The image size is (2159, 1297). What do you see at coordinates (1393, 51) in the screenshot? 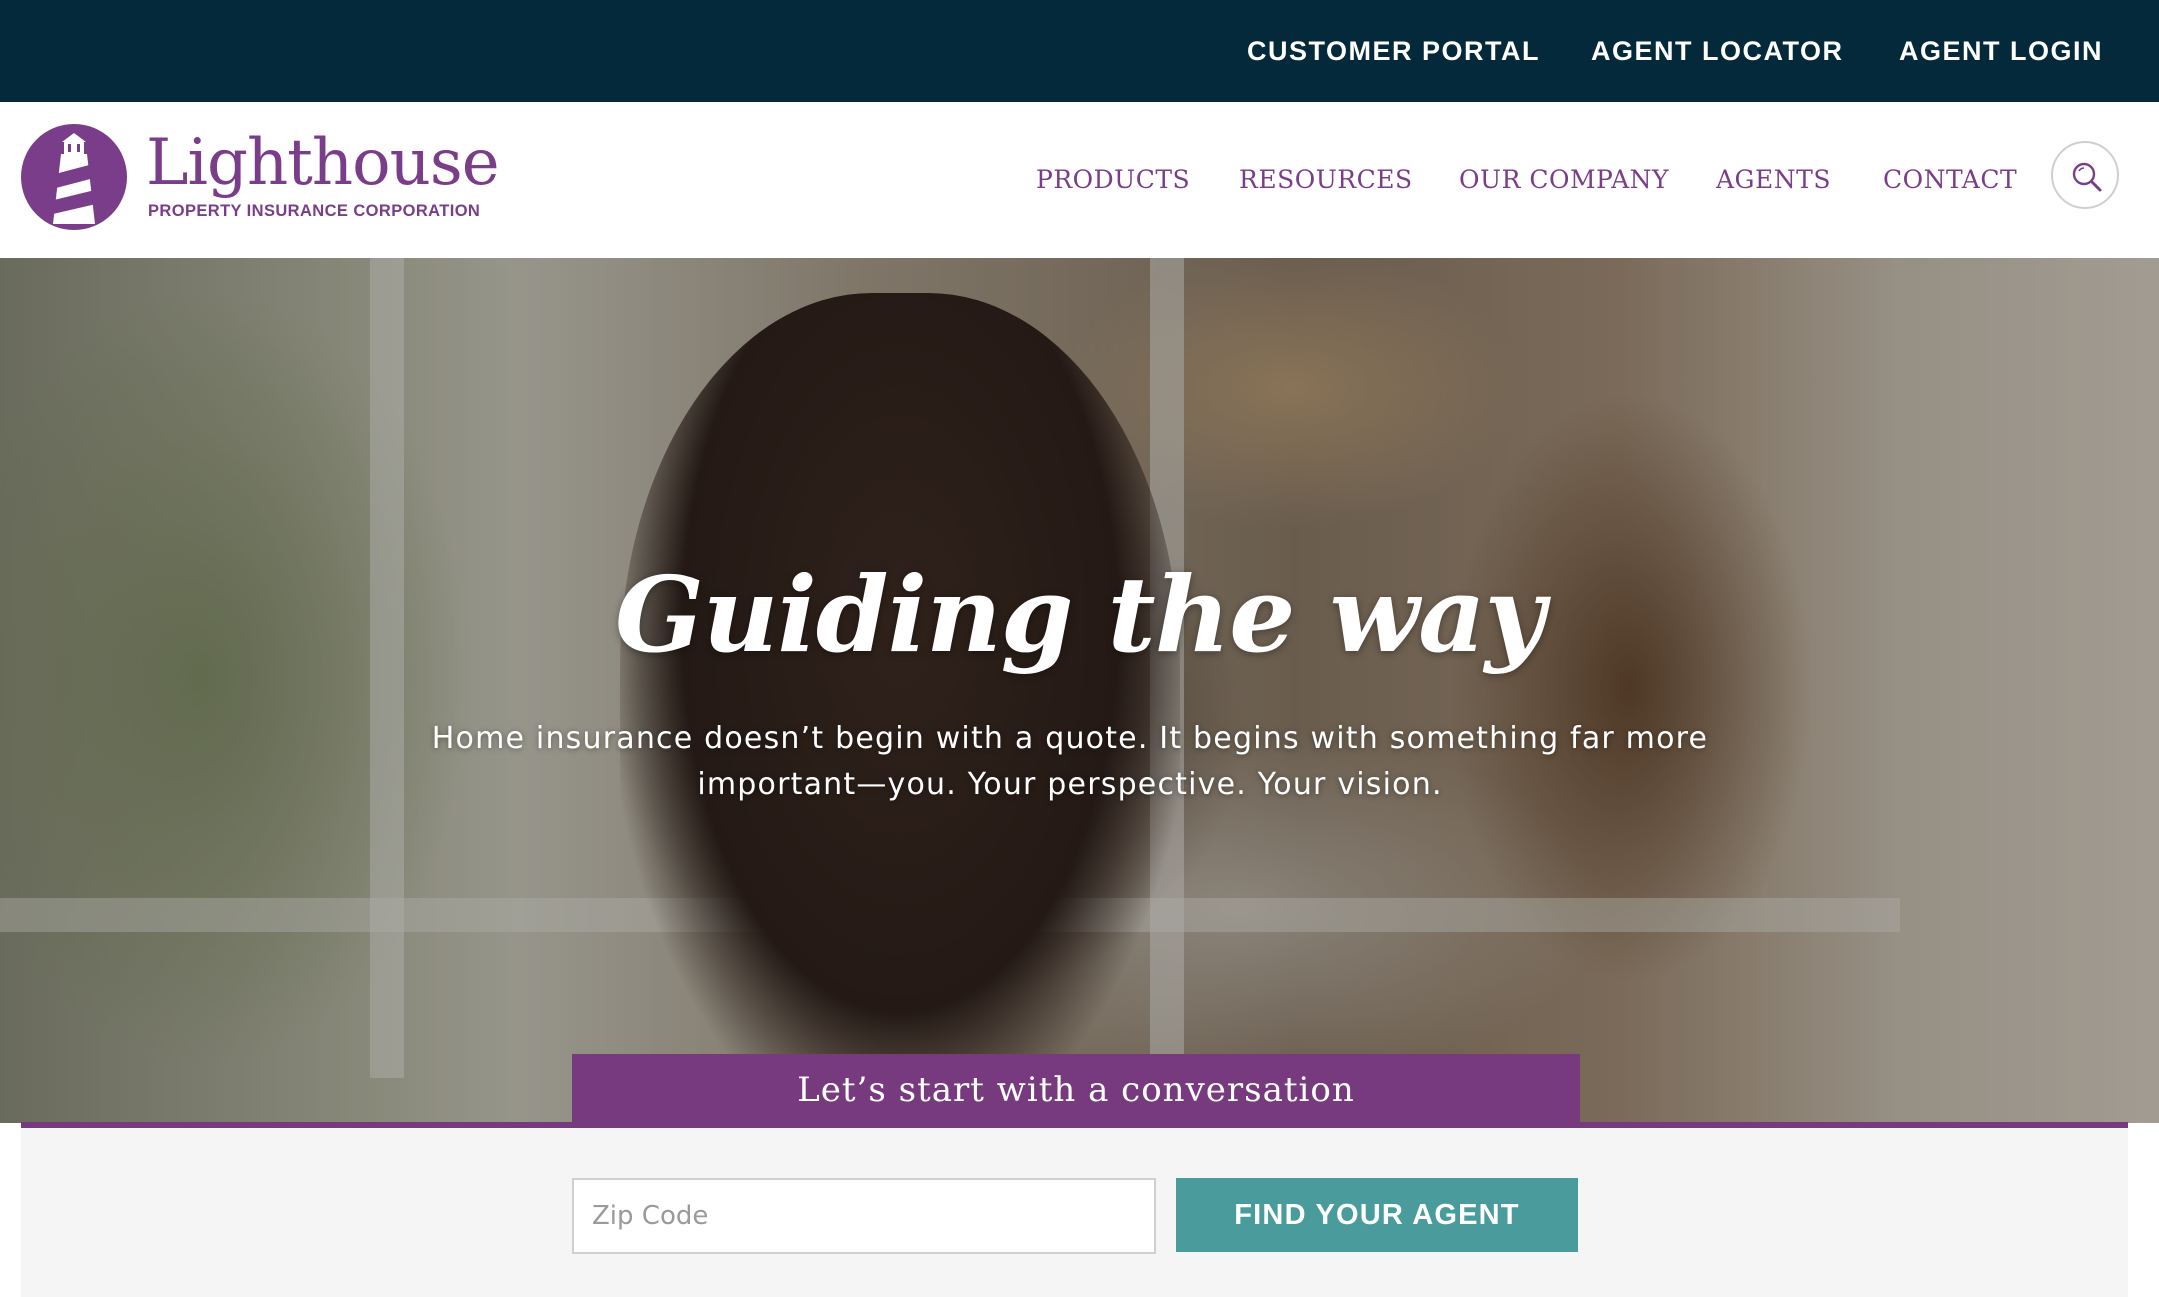
I see `customer-portal-link: CUSTOMER PORTAL` at bounding box center [1393, 51].